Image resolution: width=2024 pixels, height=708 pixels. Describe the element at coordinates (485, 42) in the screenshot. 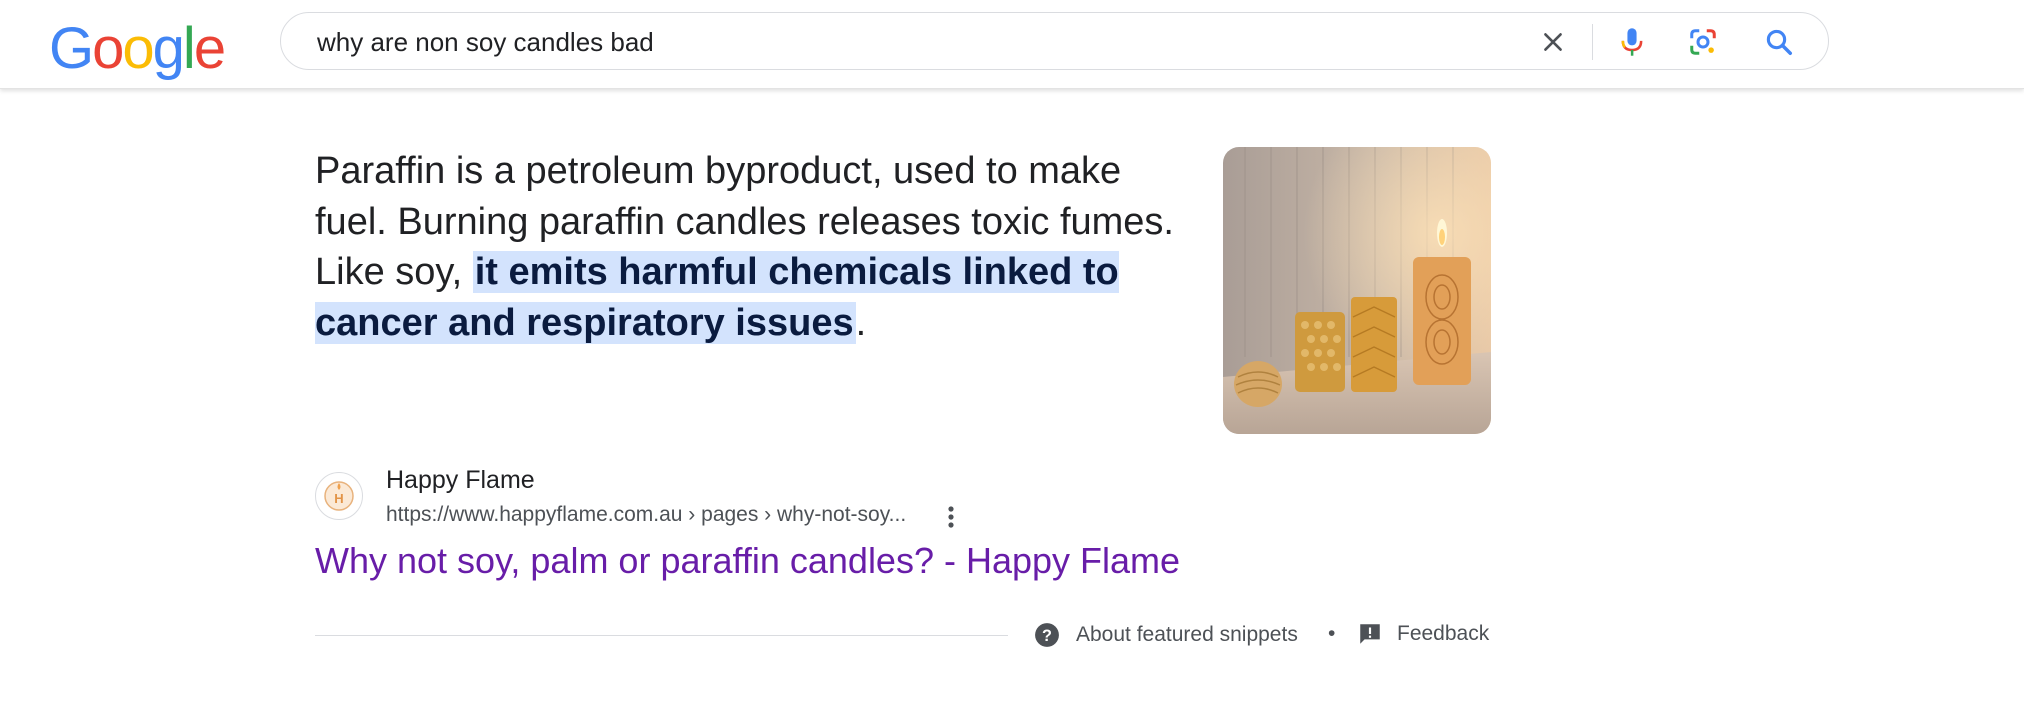

I see `search-input: why are non soy candles bad` at that location.